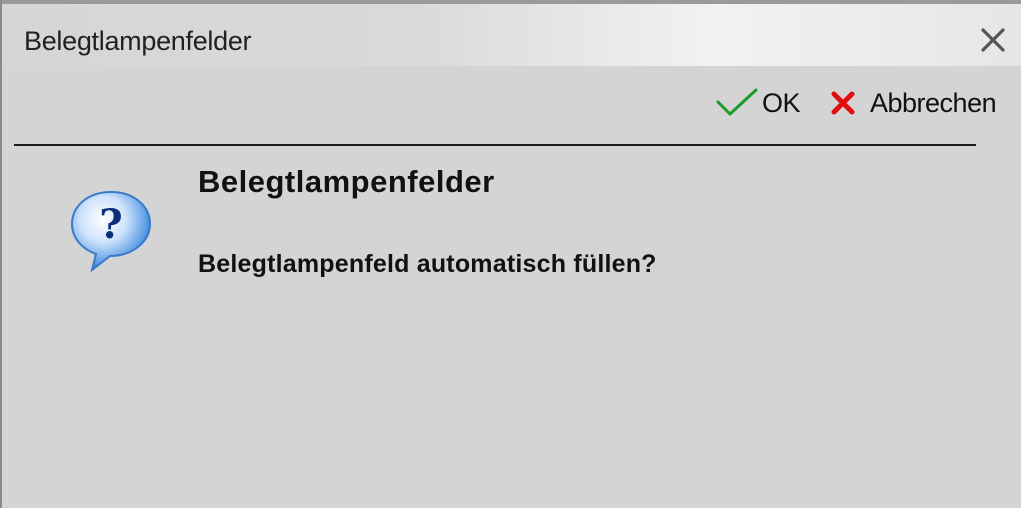 The image size is (1021, 508). What do you see at coordinates (843, 103) in the screenshot?
I see `red-x-icon` at bounding box center [843, 103].